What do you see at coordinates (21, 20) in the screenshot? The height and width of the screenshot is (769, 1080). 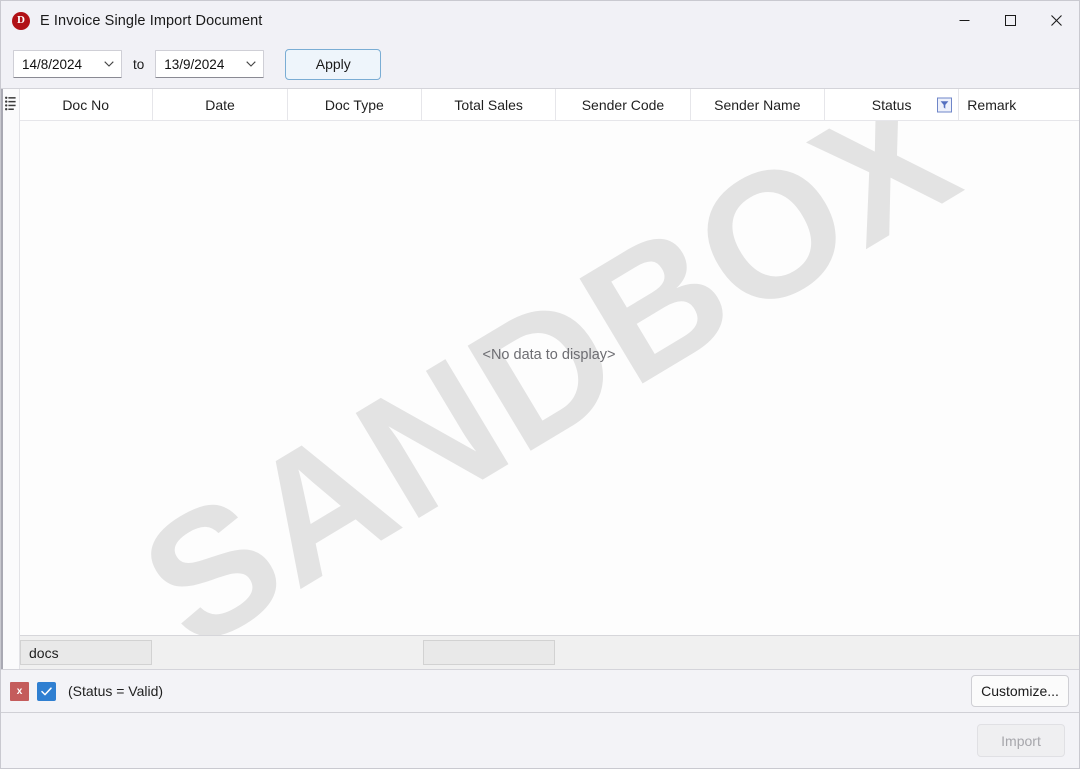 I see `app-logo-icon: D` at bounding box center [21, 20].